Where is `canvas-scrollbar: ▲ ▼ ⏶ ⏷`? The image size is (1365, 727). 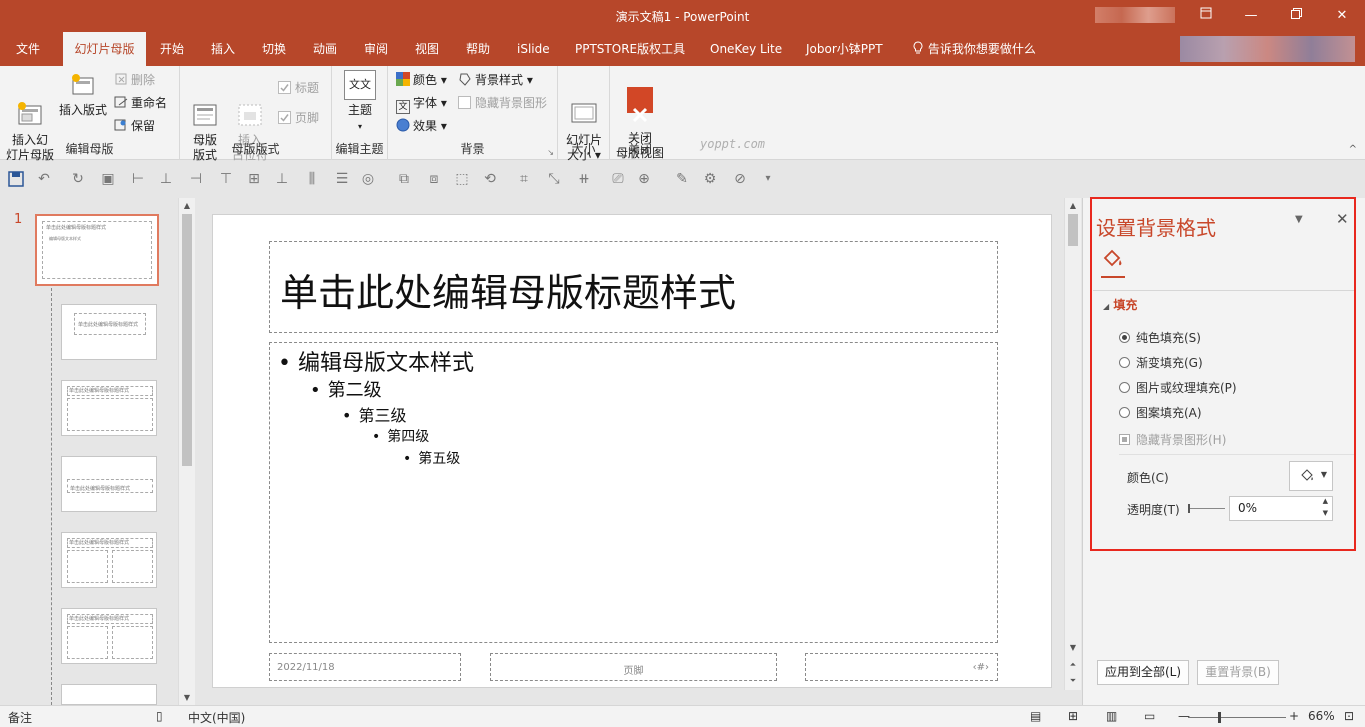
canvas-scrollbar: ▲ ▼ ⏶ ⏷ is located at coordinates (1072, 444).